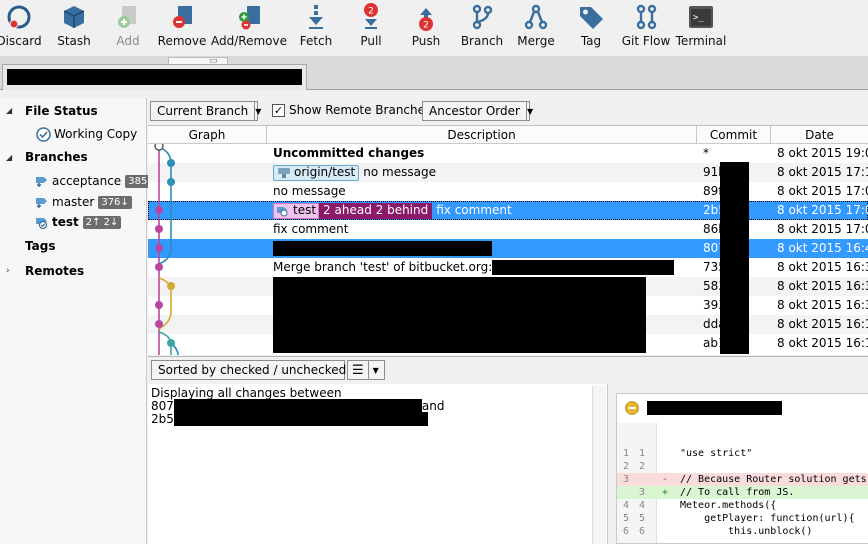  What do you see at coordinates (86, 134) in the screenshot?
I see `sidebar-item-working-copy: Working Copy` at bounding box center [86, 134].